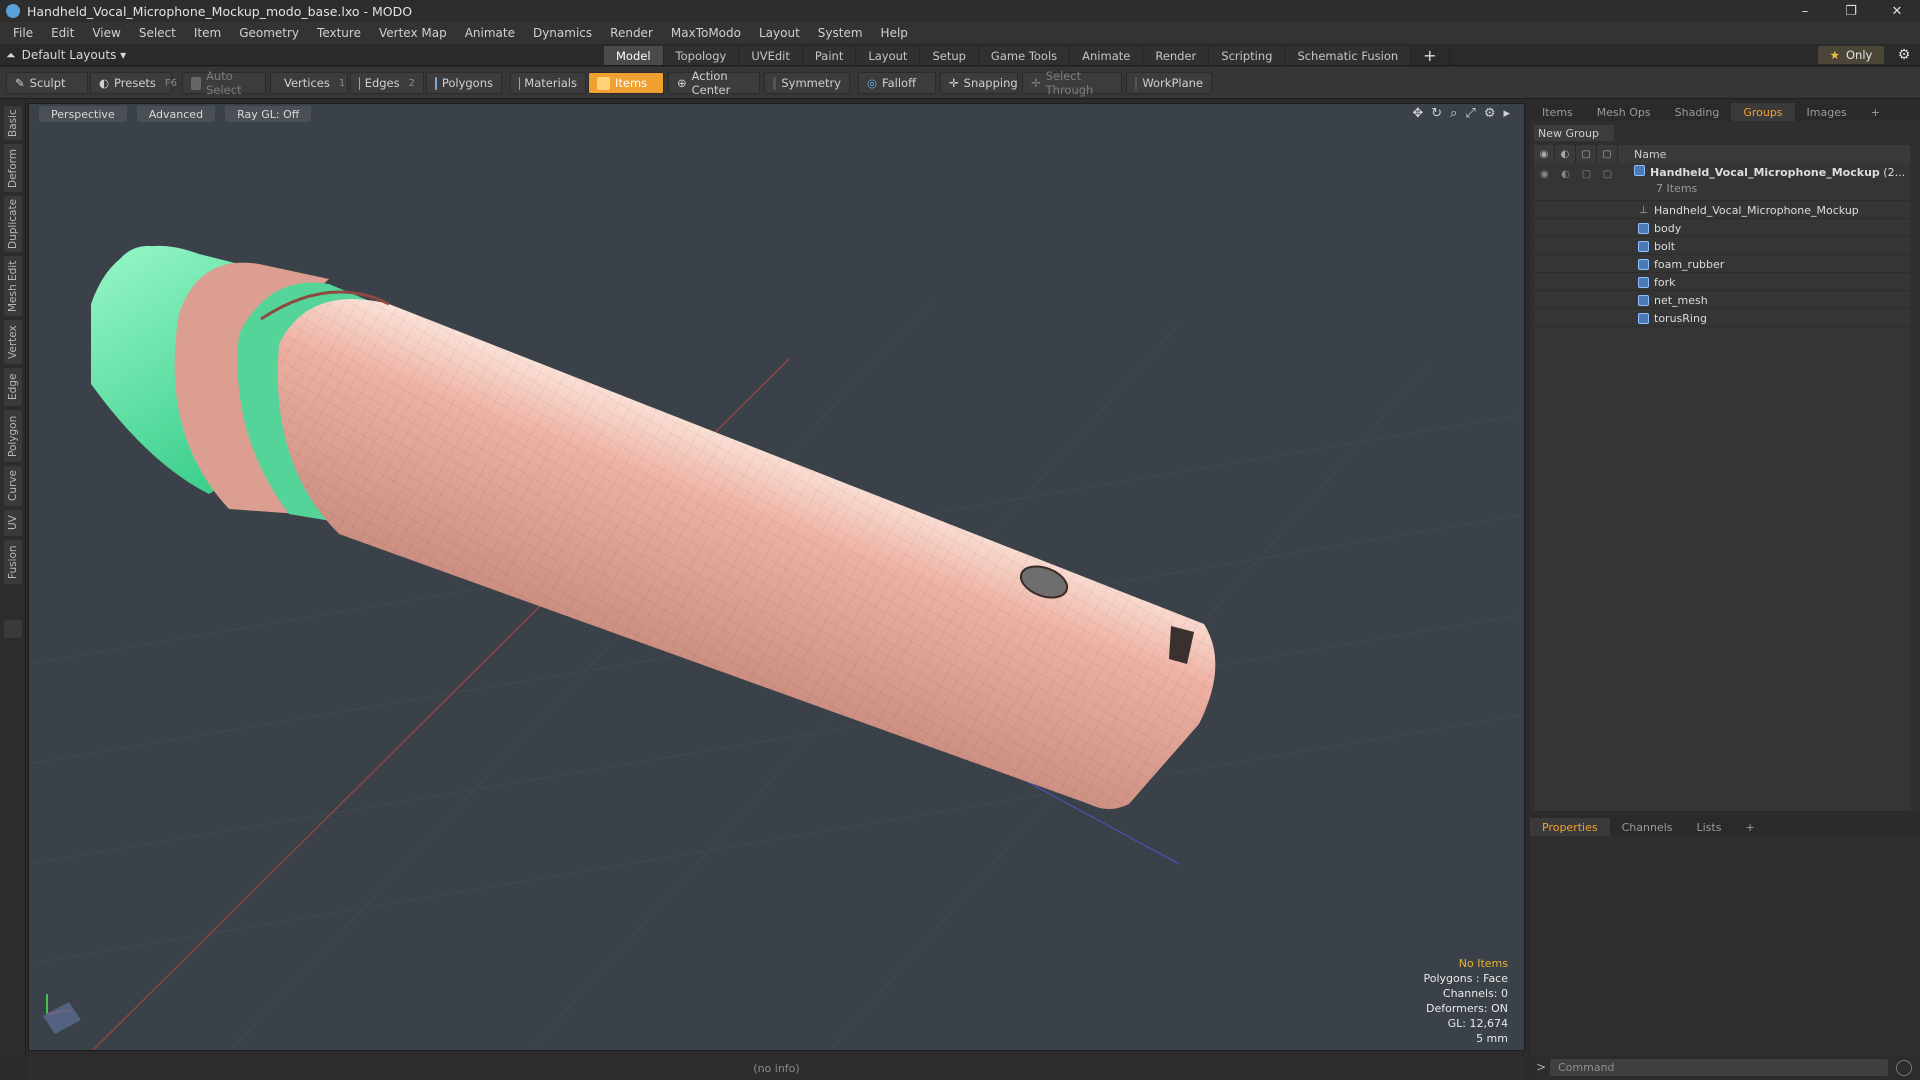 Image resolution: width=1920 pixels, height=1080 pixels. Describe the element at coordinates (1565, 154) in the screenshot. I see `render-col-icon: ◐` at that location.